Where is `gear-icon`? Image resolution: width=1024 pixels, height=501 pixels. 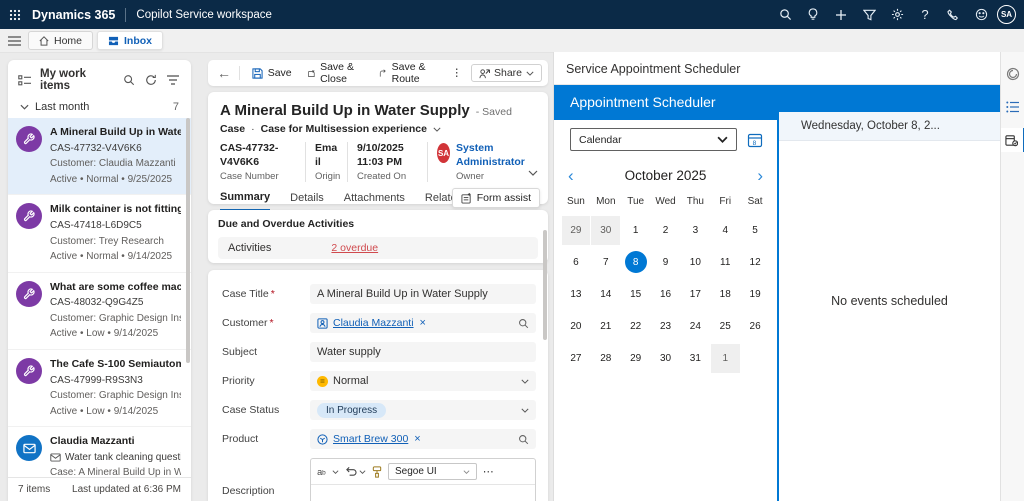
gear-icon is located at coordinates (897, 15).